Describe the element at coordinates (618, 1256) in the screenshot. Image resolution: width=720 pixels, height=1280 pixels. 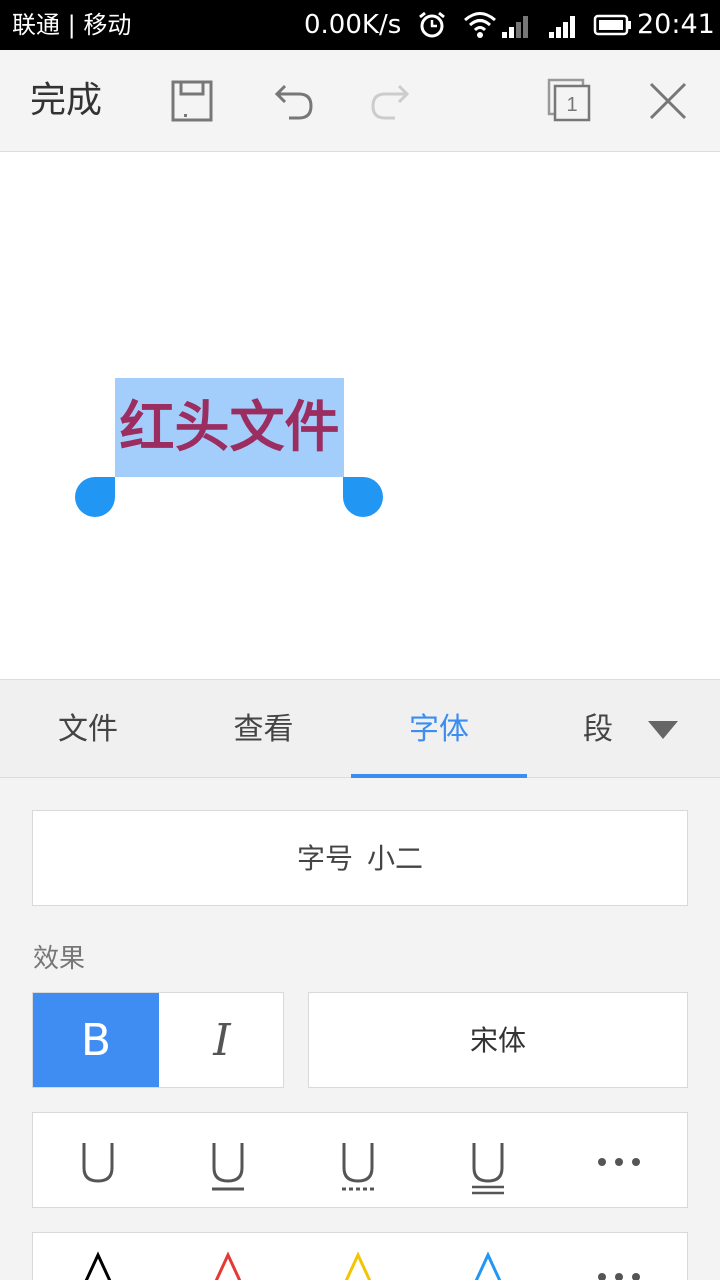
I see `more-colors-icon` at that location.